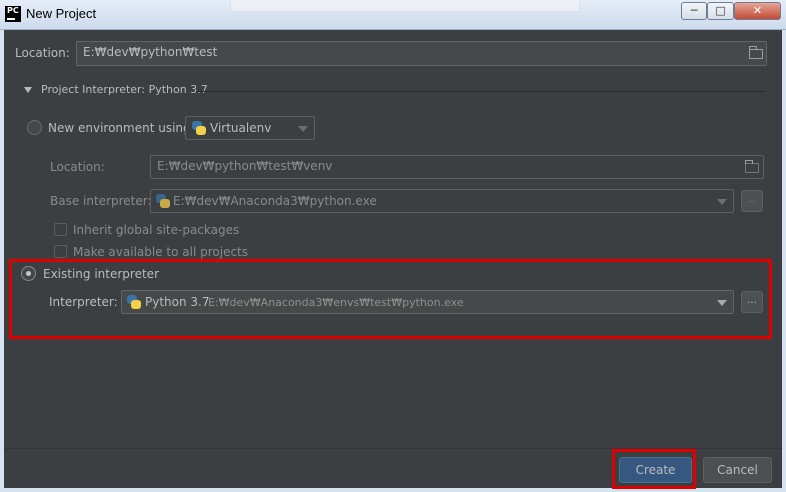  Describe the element at coordinates (757, 11) in the screenshot. I see `close-button: ✕` at that location.